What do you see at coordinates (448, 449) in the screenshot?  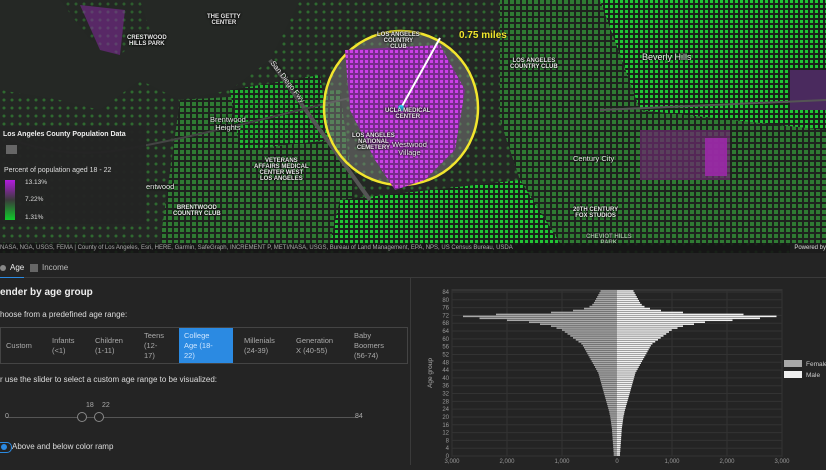 I see `chart-y-tick: 4` at bounding box center [448, 449].